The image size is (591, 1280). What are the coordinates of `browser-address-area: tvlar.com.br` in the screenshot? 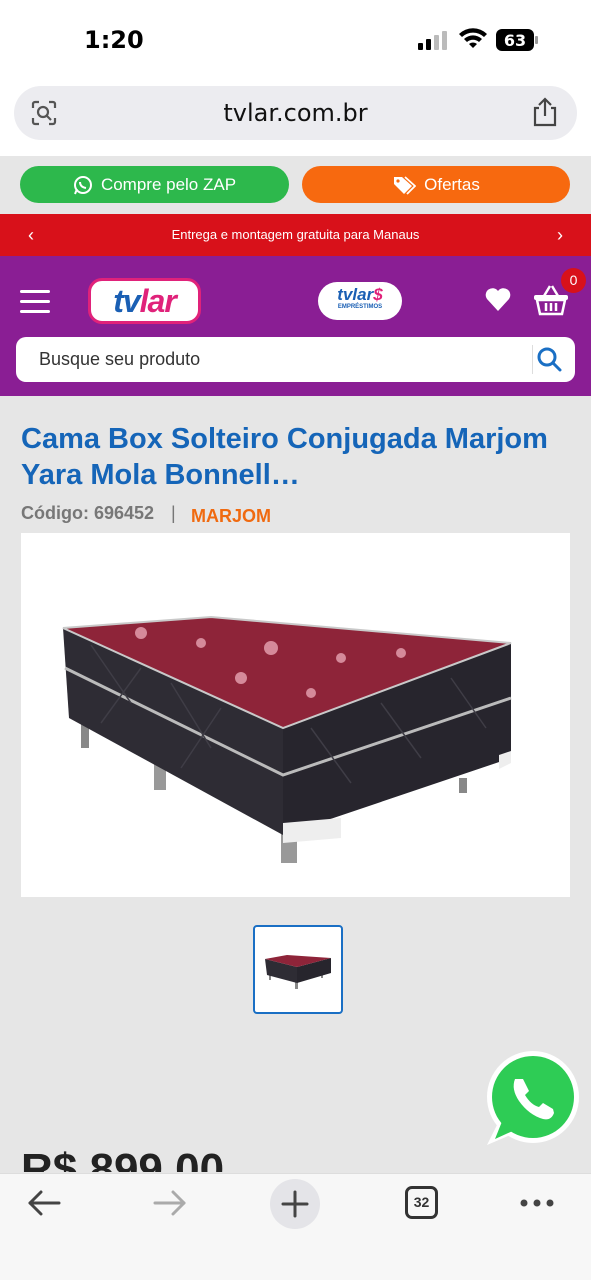 It's located at (295, 117).